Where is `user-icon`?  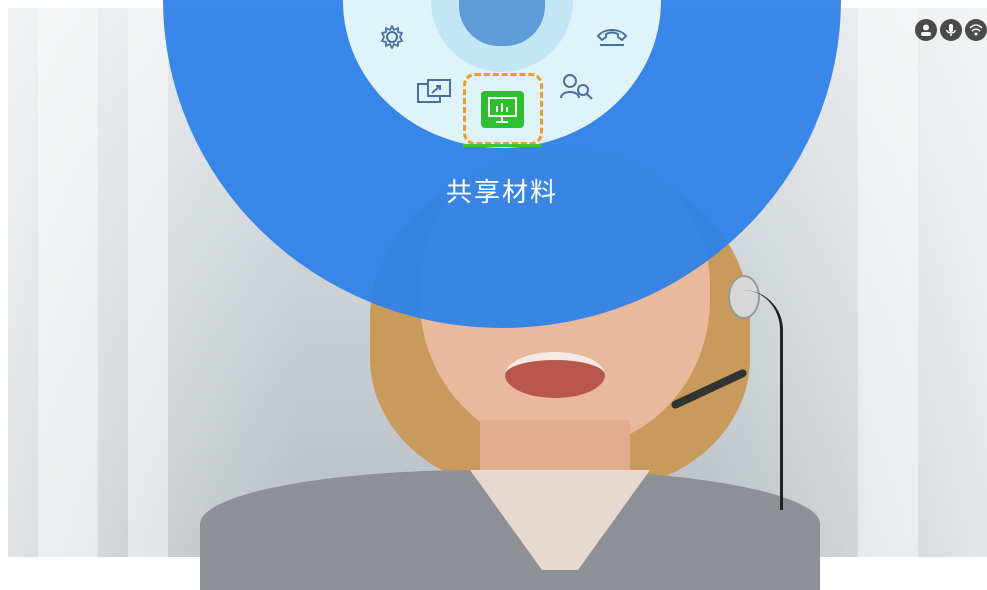
user-icon is located at coordinates (926, 30).